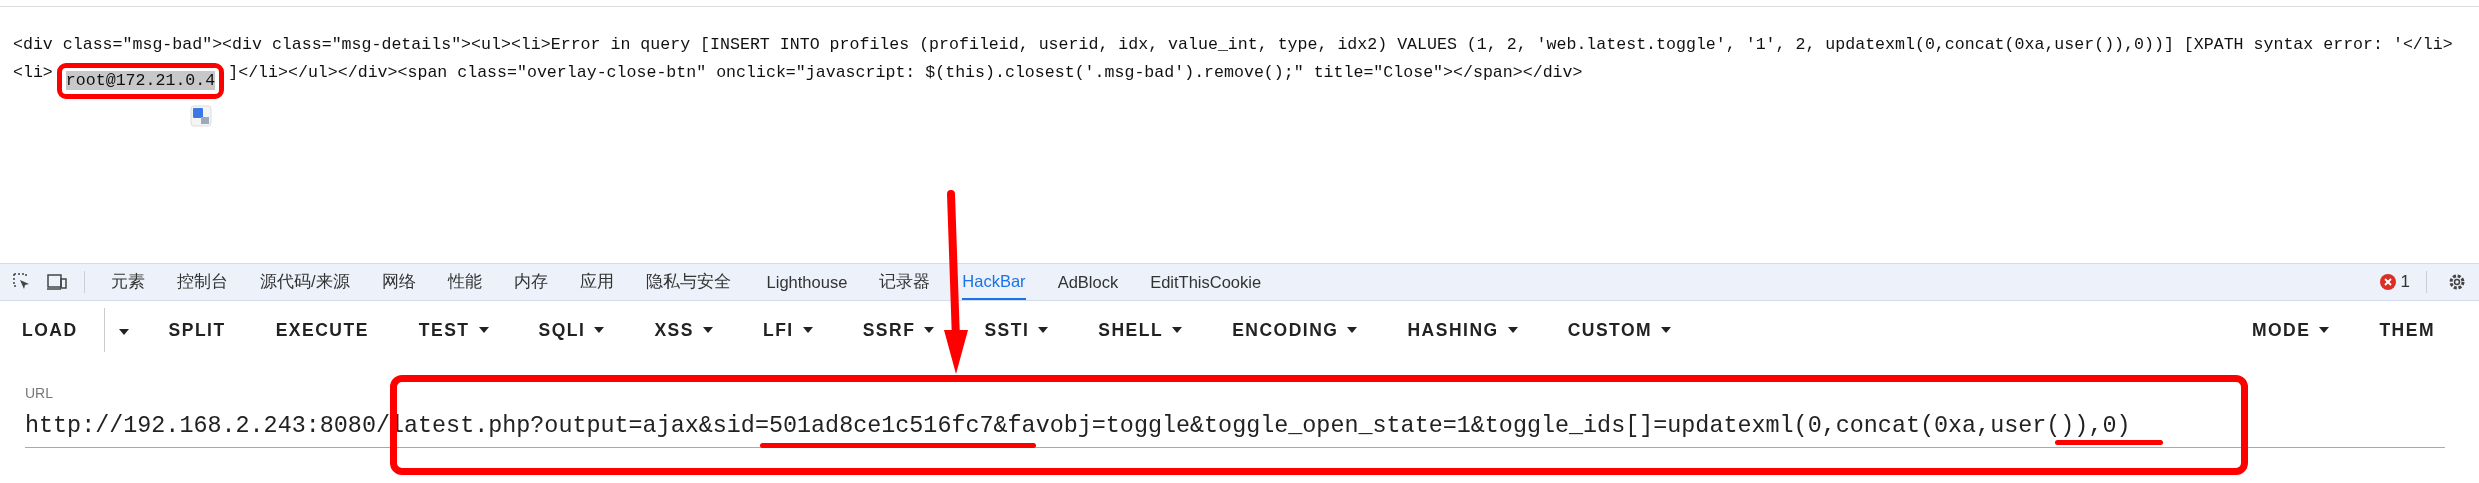  What do you see at coordinates (464, 282) in the screenshot?
I see `devtools-tab: 性能` at bounding box center [464, 282].